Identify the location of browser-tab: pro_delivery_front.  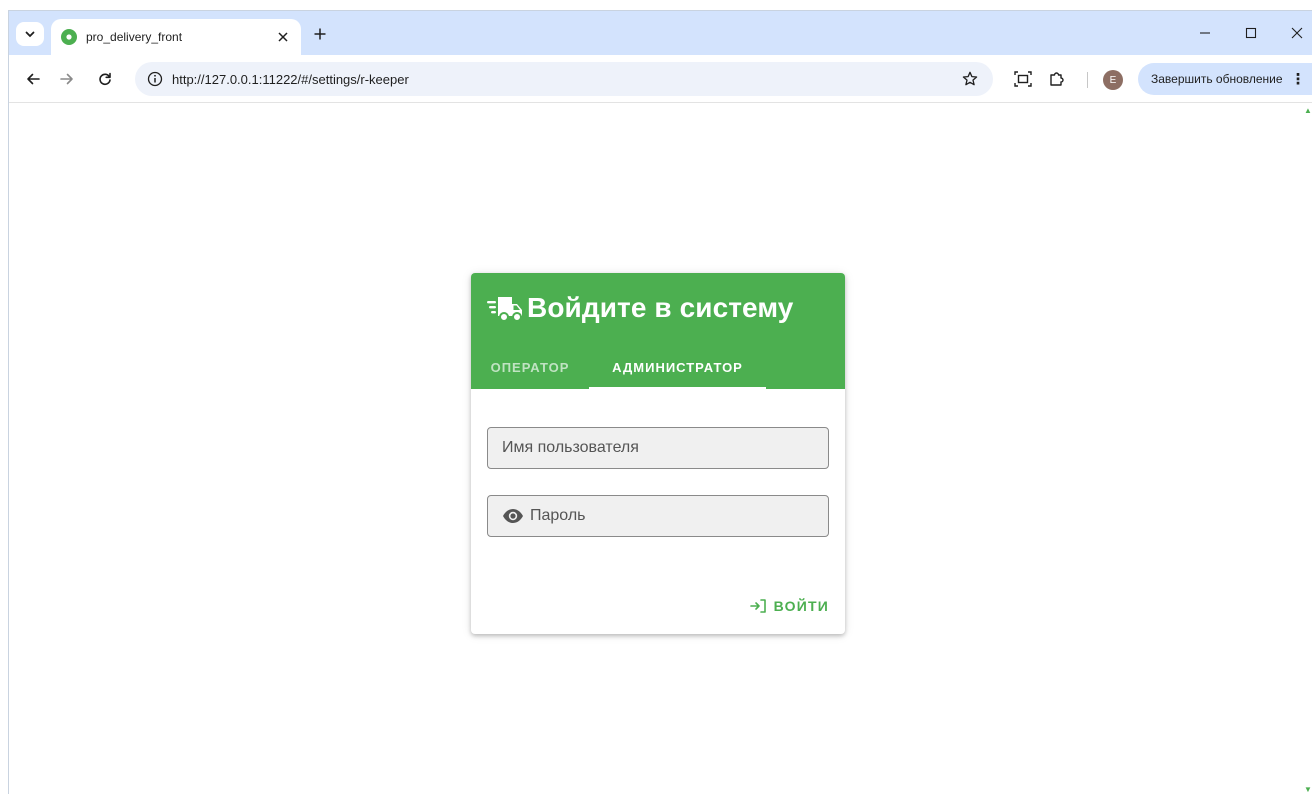
(176, 37).